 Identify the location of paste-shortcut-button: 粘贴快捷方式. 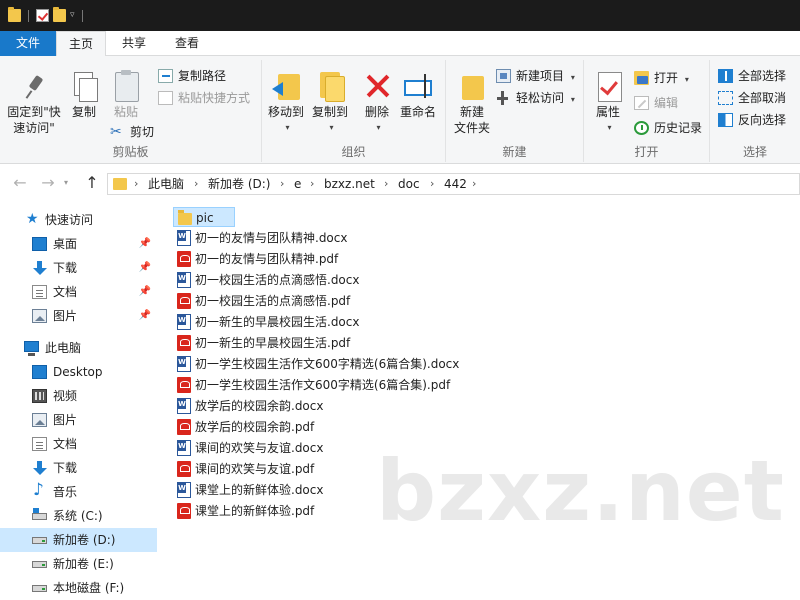
(204, 98).